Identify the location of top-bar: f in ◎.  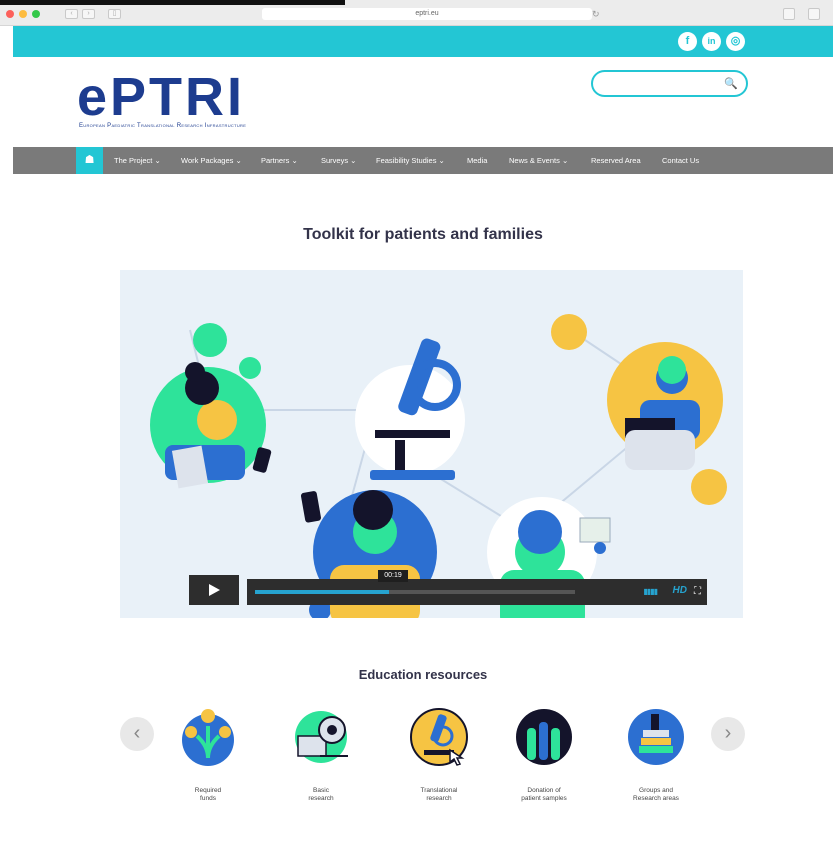
(423, 41).